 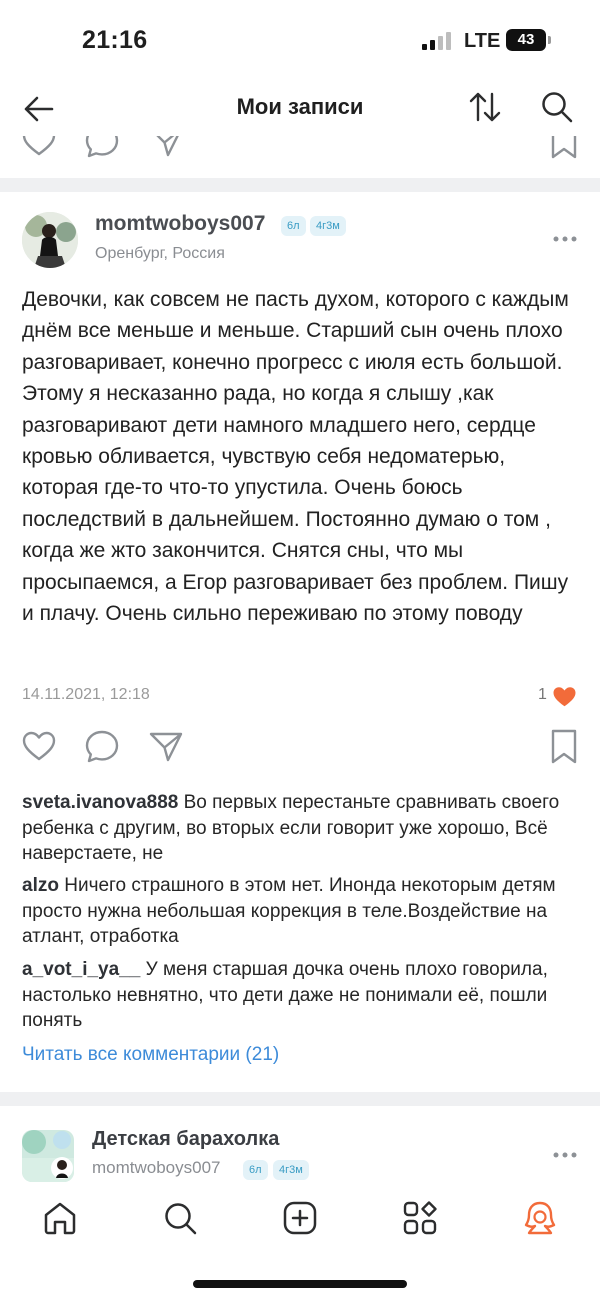 What do you see at coordinates (40, 885) in the screenshot?
I see `comment-author: alzo` at bounding box center [40, 885].